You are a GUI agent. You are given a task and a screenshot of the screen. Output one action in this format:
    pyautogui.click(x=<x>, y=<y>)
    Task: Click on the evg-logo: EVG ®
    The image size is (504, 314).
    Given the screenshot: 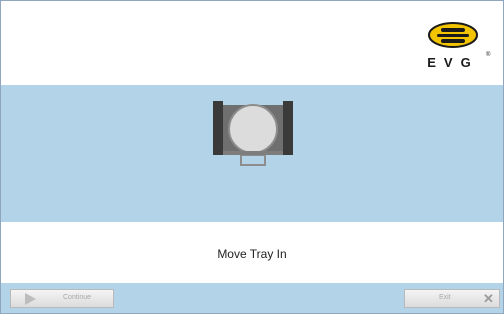 What is the action you would take?
    pyautogui.click(x=453, y=44)
    